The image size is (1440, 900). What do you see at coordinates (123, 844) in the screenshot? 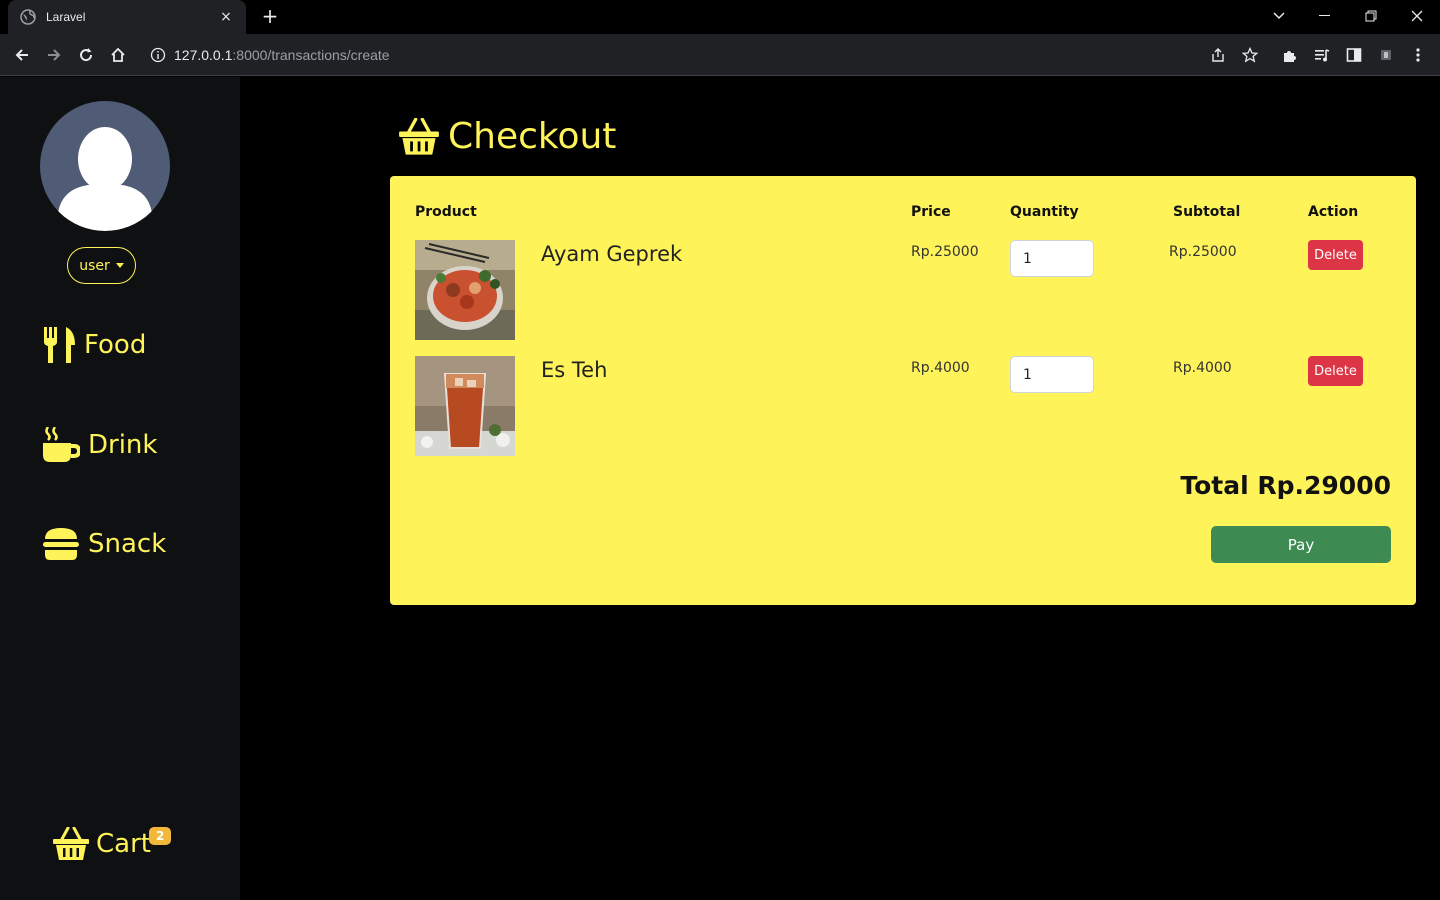
I see `cart-label: Cart` at bounding box center [123, 844].